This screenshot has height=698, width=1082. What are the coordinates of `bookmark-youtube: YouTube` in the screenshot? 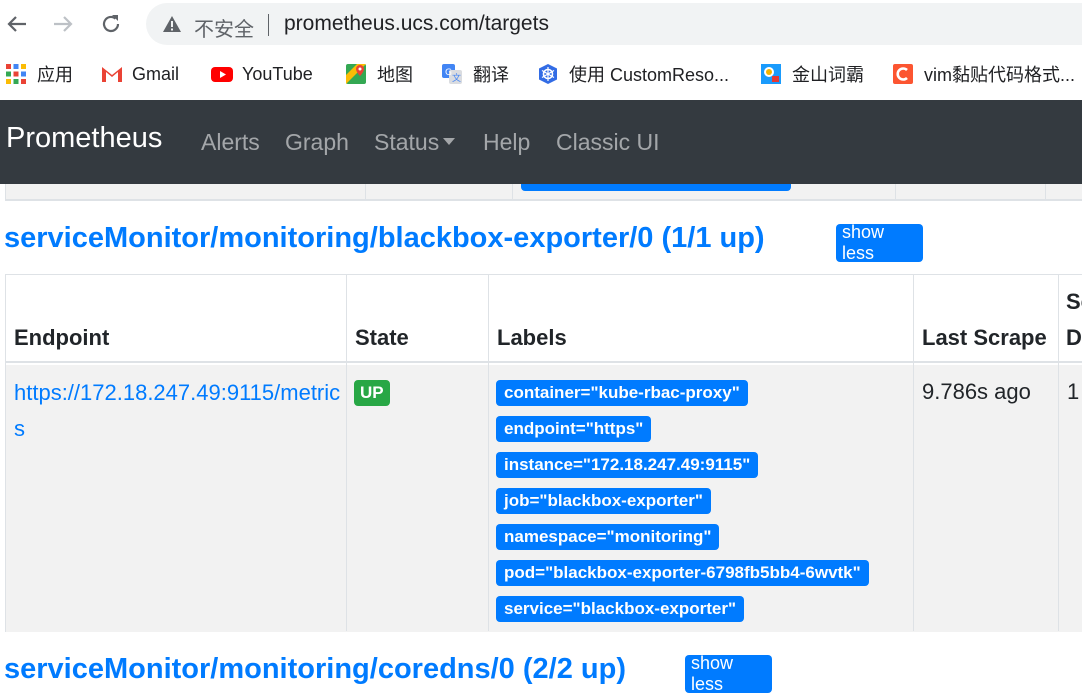 It's located at (261, 74).